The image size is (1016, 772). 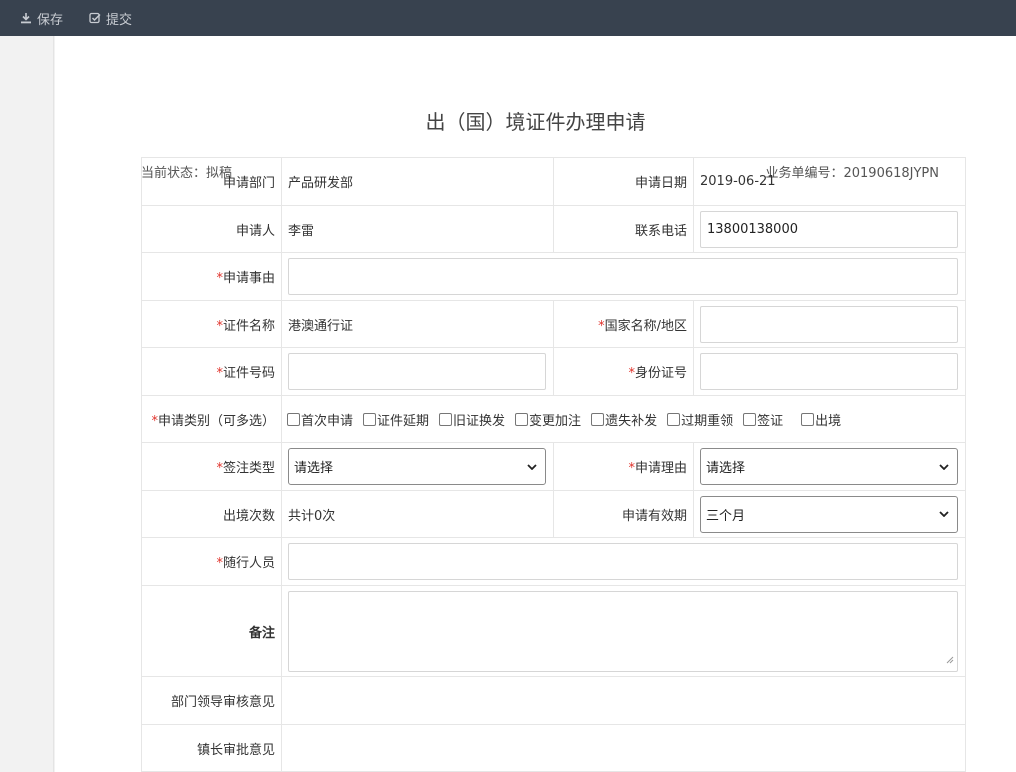 I want to click on dept-label: 申请部门, so click(x=211, y=181).